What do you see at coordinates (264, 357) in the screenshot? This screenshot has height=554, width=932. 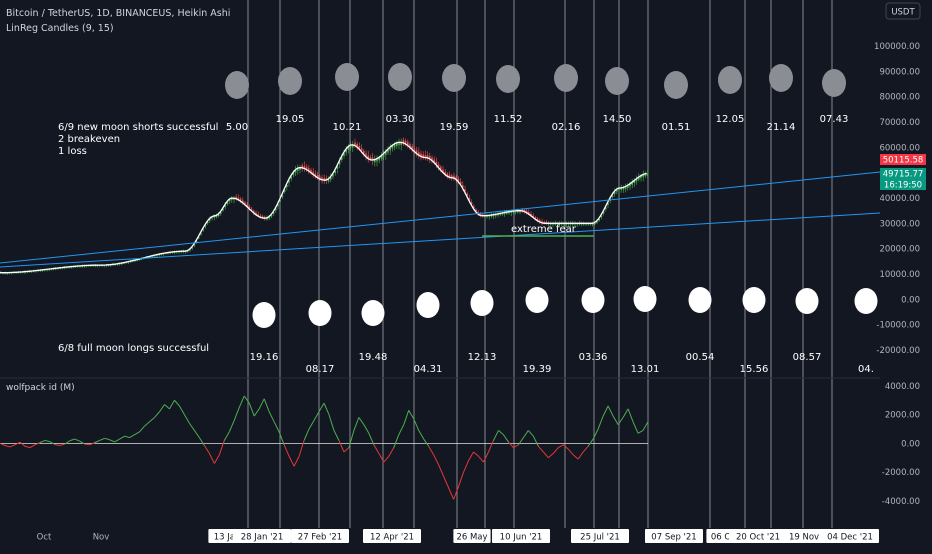 I see `full-moon-time-label: 19.16` at bounding box center [264, 357].